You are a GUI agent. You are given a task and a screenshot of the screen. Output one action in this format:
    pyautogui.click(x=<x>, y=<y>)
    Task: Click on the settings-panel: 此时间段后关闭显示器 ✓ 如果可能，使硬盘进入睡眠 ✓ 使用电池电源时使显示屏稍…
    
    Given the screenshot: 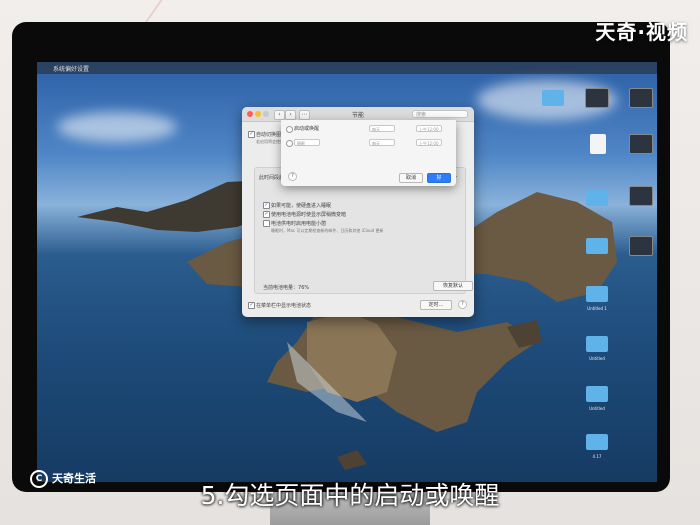 What is the action you would take?
    pyautogui.click(x=363, y=230)
    